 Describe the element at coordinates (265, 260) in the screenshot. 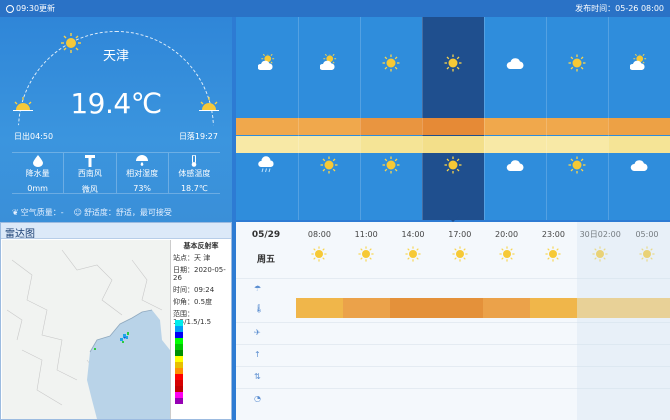

I see `hourly-week-text: 周五` at that location.